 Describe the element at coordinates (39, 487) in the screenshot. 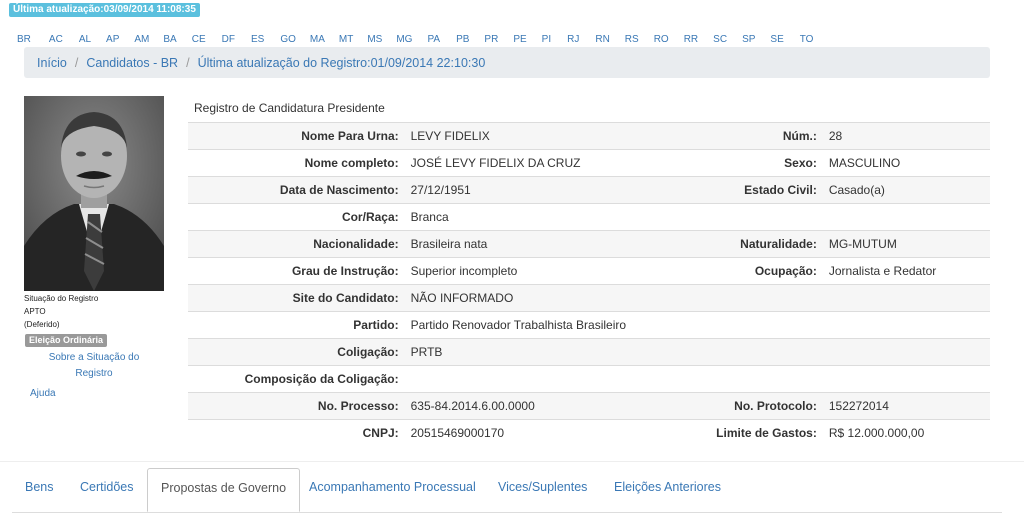

I see `tab-bens: Bens` at that location.